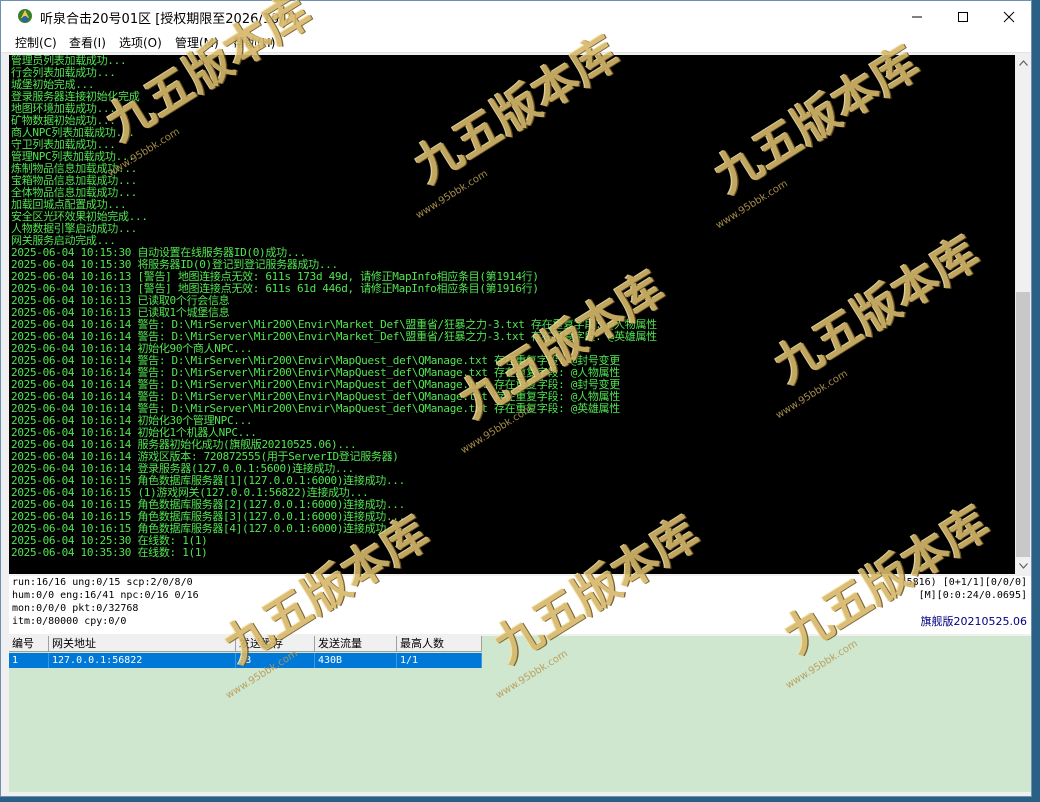 The height and width of the screenshot is (802, 1040). I want to click on scroll-thumb, so click(1023, 424).